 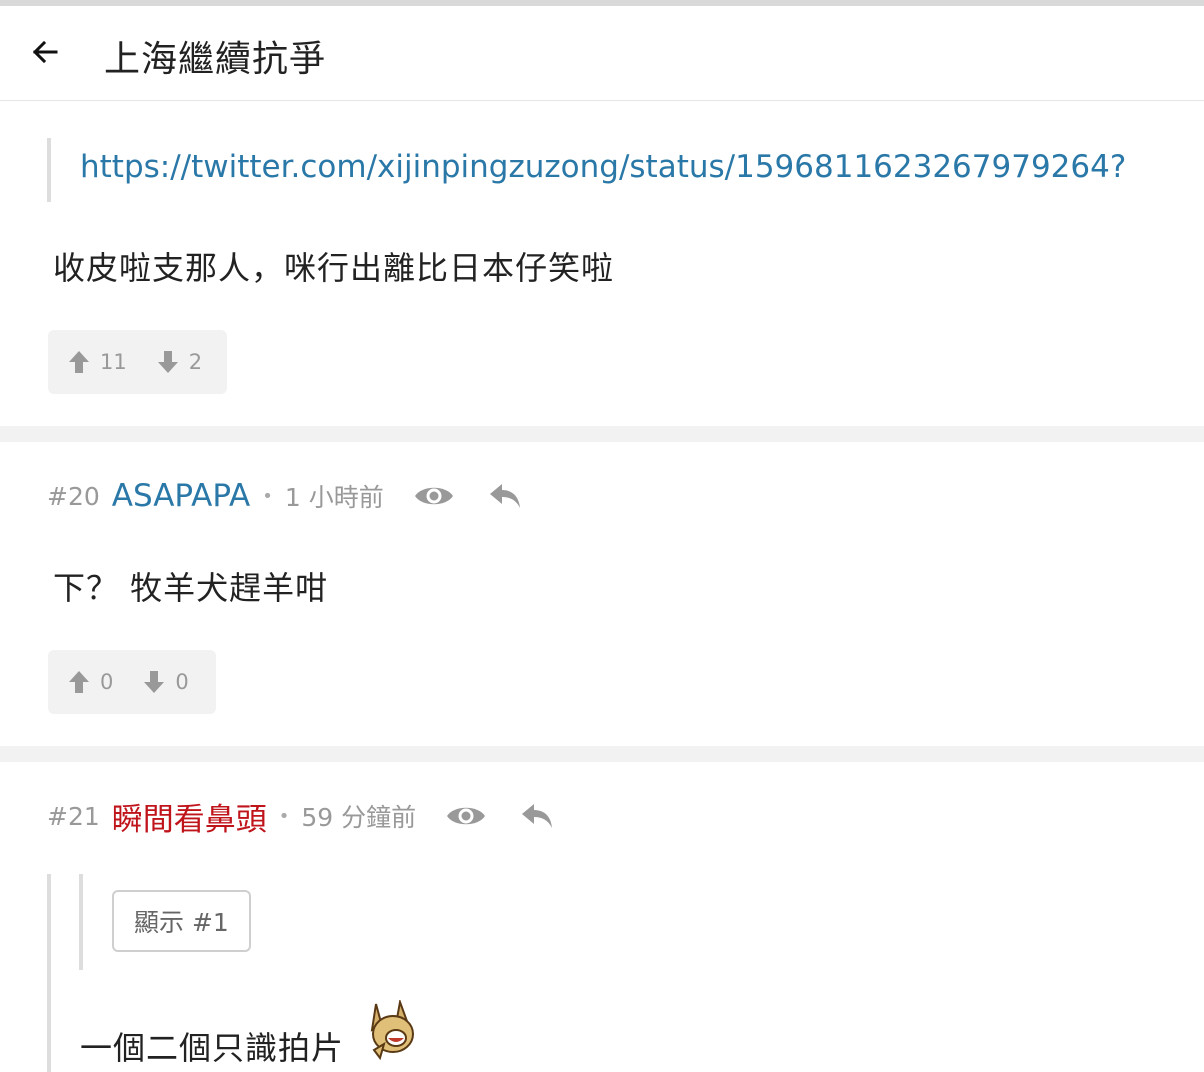 What do you see at coordinates (182, 682) in the screenshot?
I see `downvote-count: 0` at bounding box center [182, 682].